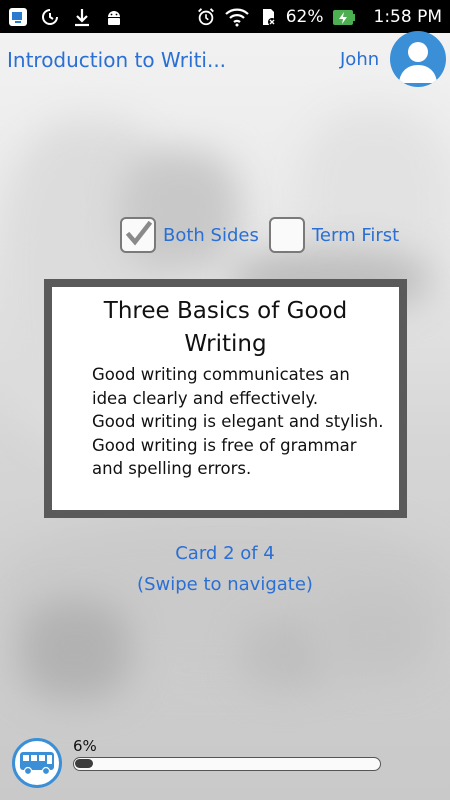 The width and height of the screenshot is (450, 800). I want to click on app-header: Introduction to Writi... John, so click(225, 60).